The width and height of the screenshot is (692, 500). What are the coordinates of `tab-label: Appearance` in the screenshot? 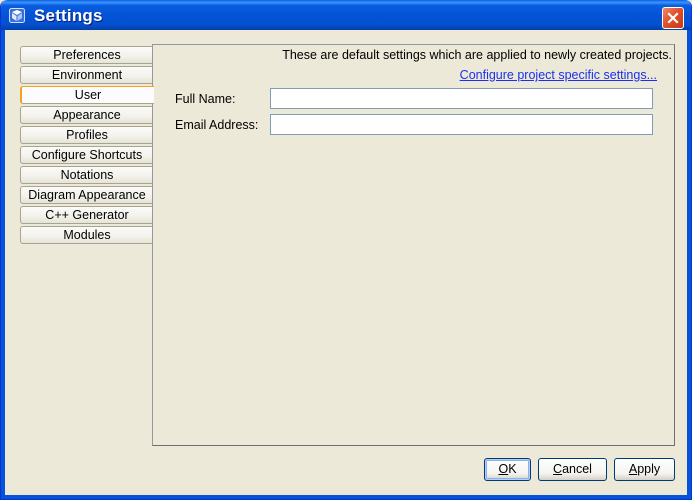 It's located at (87, 115).